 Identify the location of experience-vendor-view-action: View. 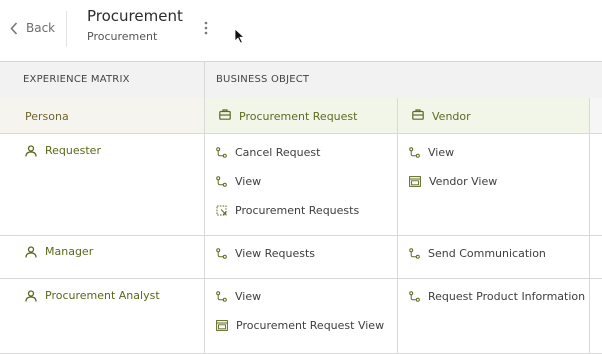
(431, 152).